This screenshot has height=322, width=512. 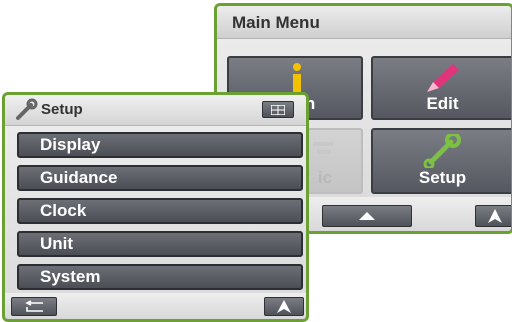 What do you see at coordinates (442, 103) in the screenshot?
I see `edit-tile-label: Edit` at bounding box center [442, 103].